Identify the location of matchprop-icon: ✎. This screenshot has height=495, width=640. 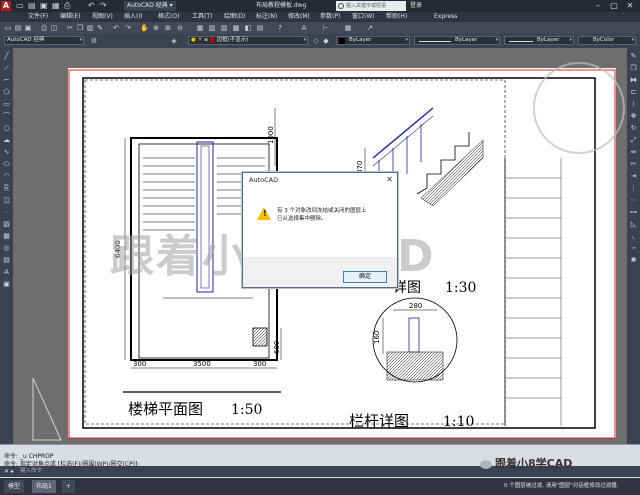
(100, 28).